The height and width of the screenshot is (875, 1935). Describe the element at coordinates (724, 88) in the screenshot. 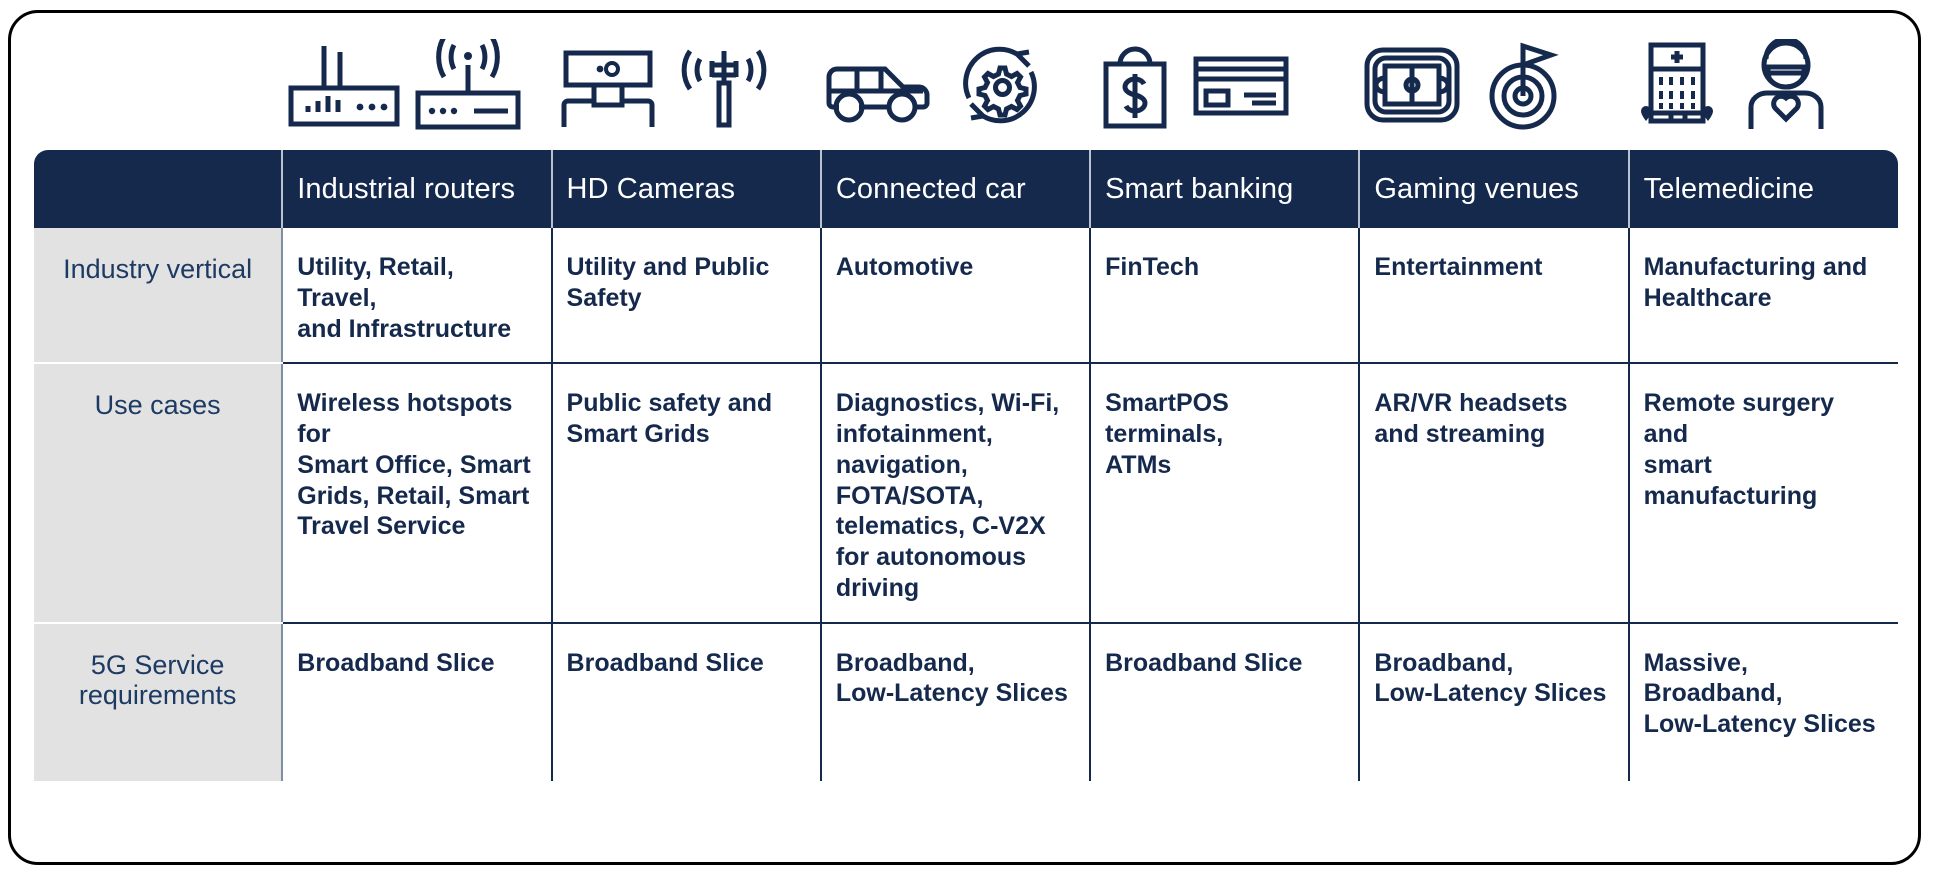

I see `cell-tower-signal-icon` at that location.